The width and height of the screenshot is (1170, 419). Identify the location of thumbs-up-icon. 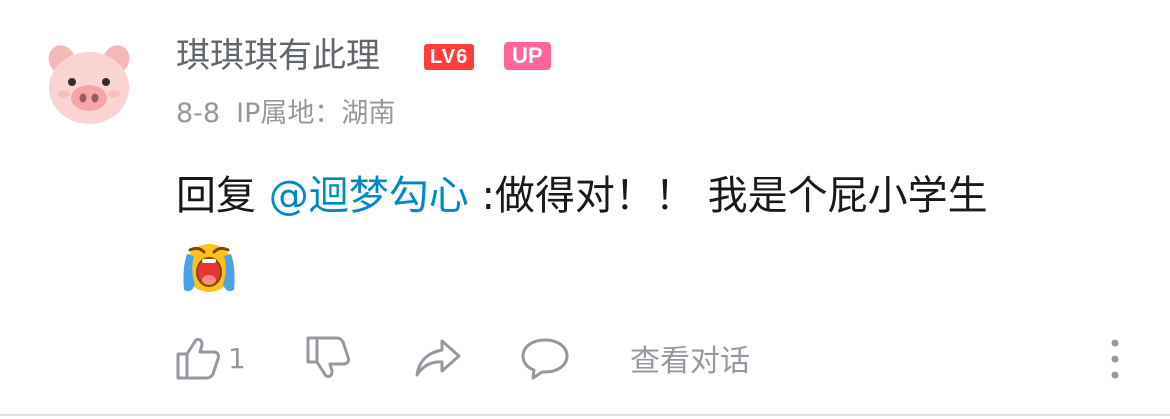
(198, 359).